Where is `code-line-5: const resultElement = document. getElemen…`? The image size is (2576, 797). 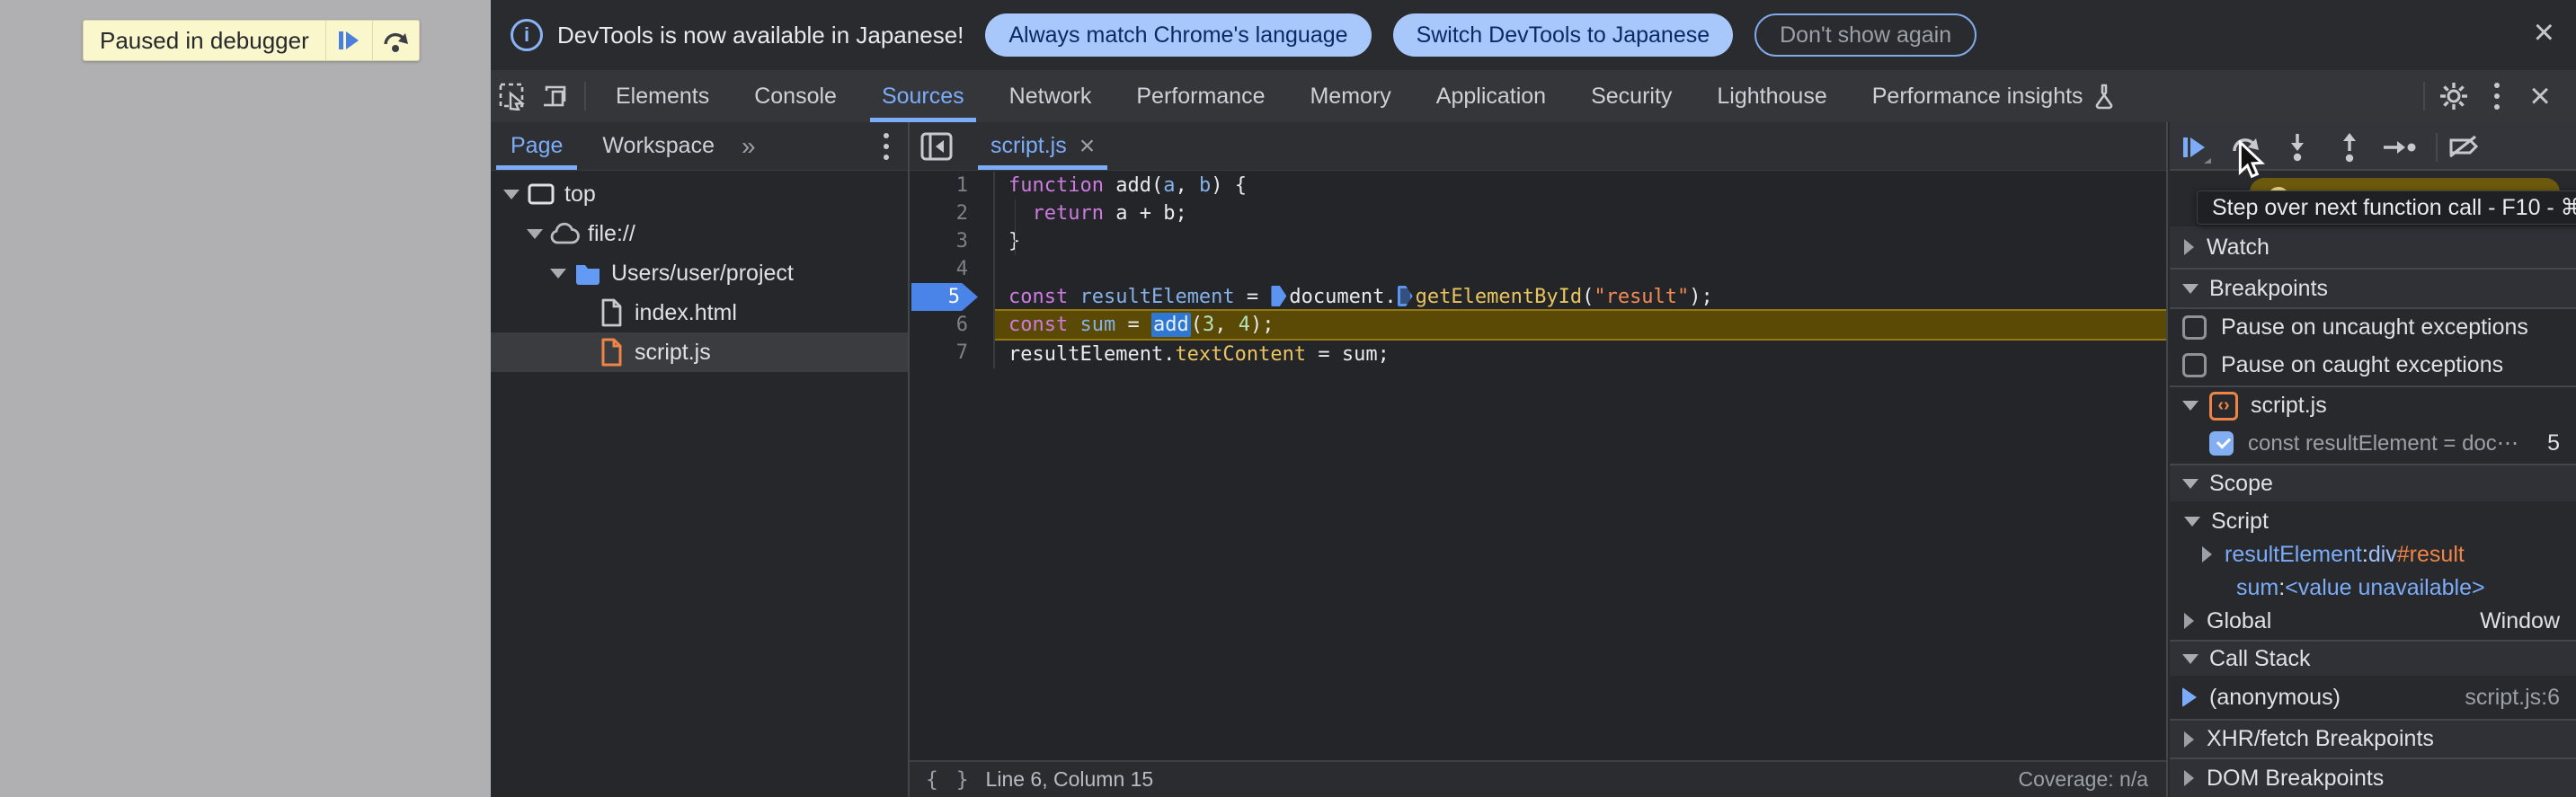 code-line-5: const resultElement = document. getElemen… is located at coordinates (1580, 297).